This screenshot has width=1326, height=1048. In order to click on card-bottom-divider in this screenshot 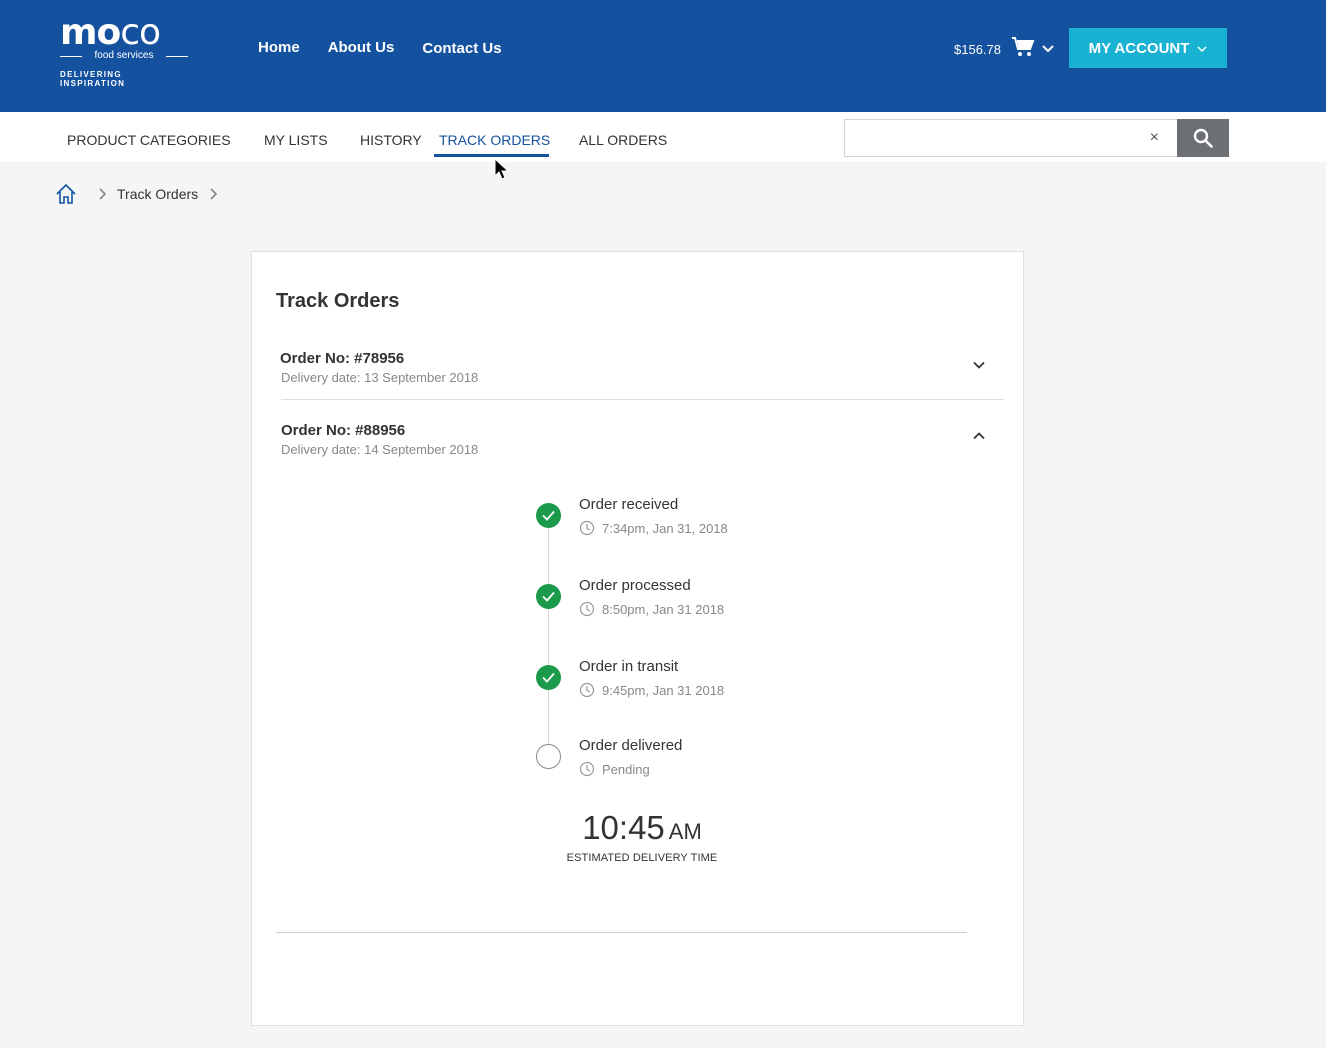, I will do `click(621, 932)`.